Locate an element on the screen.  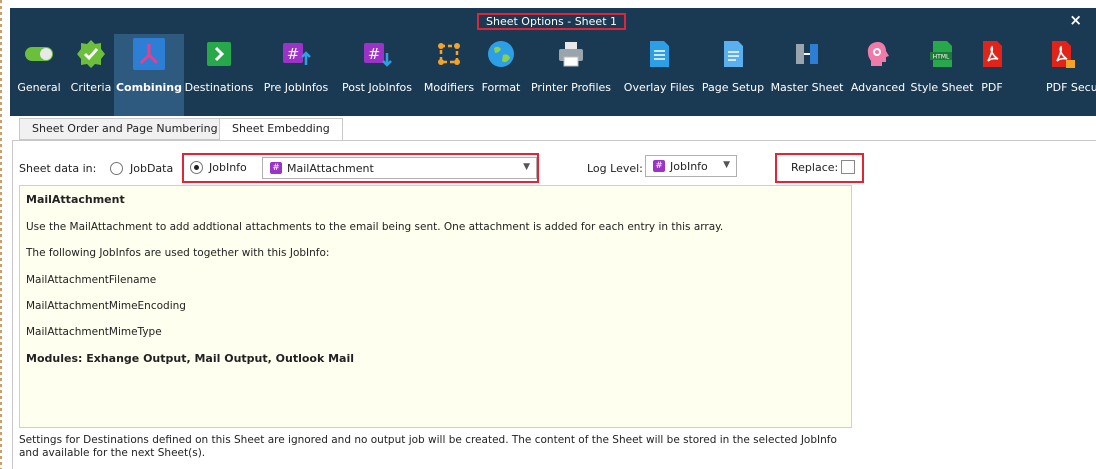
jobdata-radio-label: JobData is located at coordinates (152, 168).